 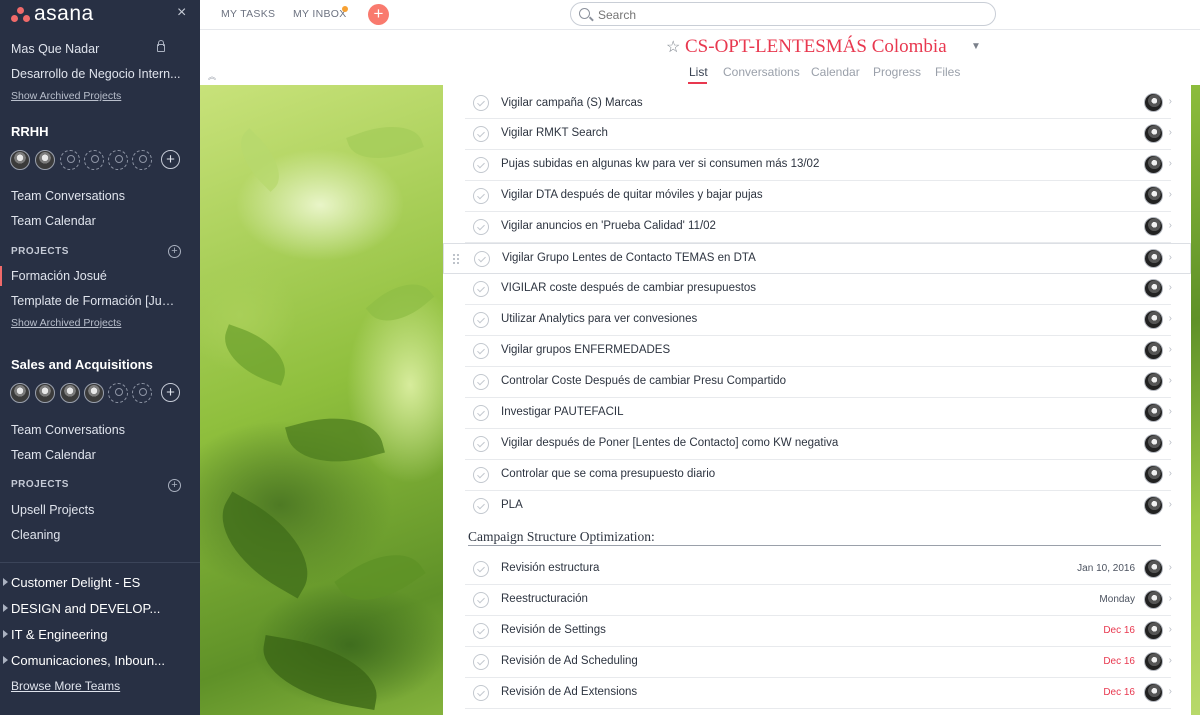 What do you see at coordinates (96, 535) in the screenshot?
I see `sidebar-project: Cleaning` at bounding box center [96, 535].